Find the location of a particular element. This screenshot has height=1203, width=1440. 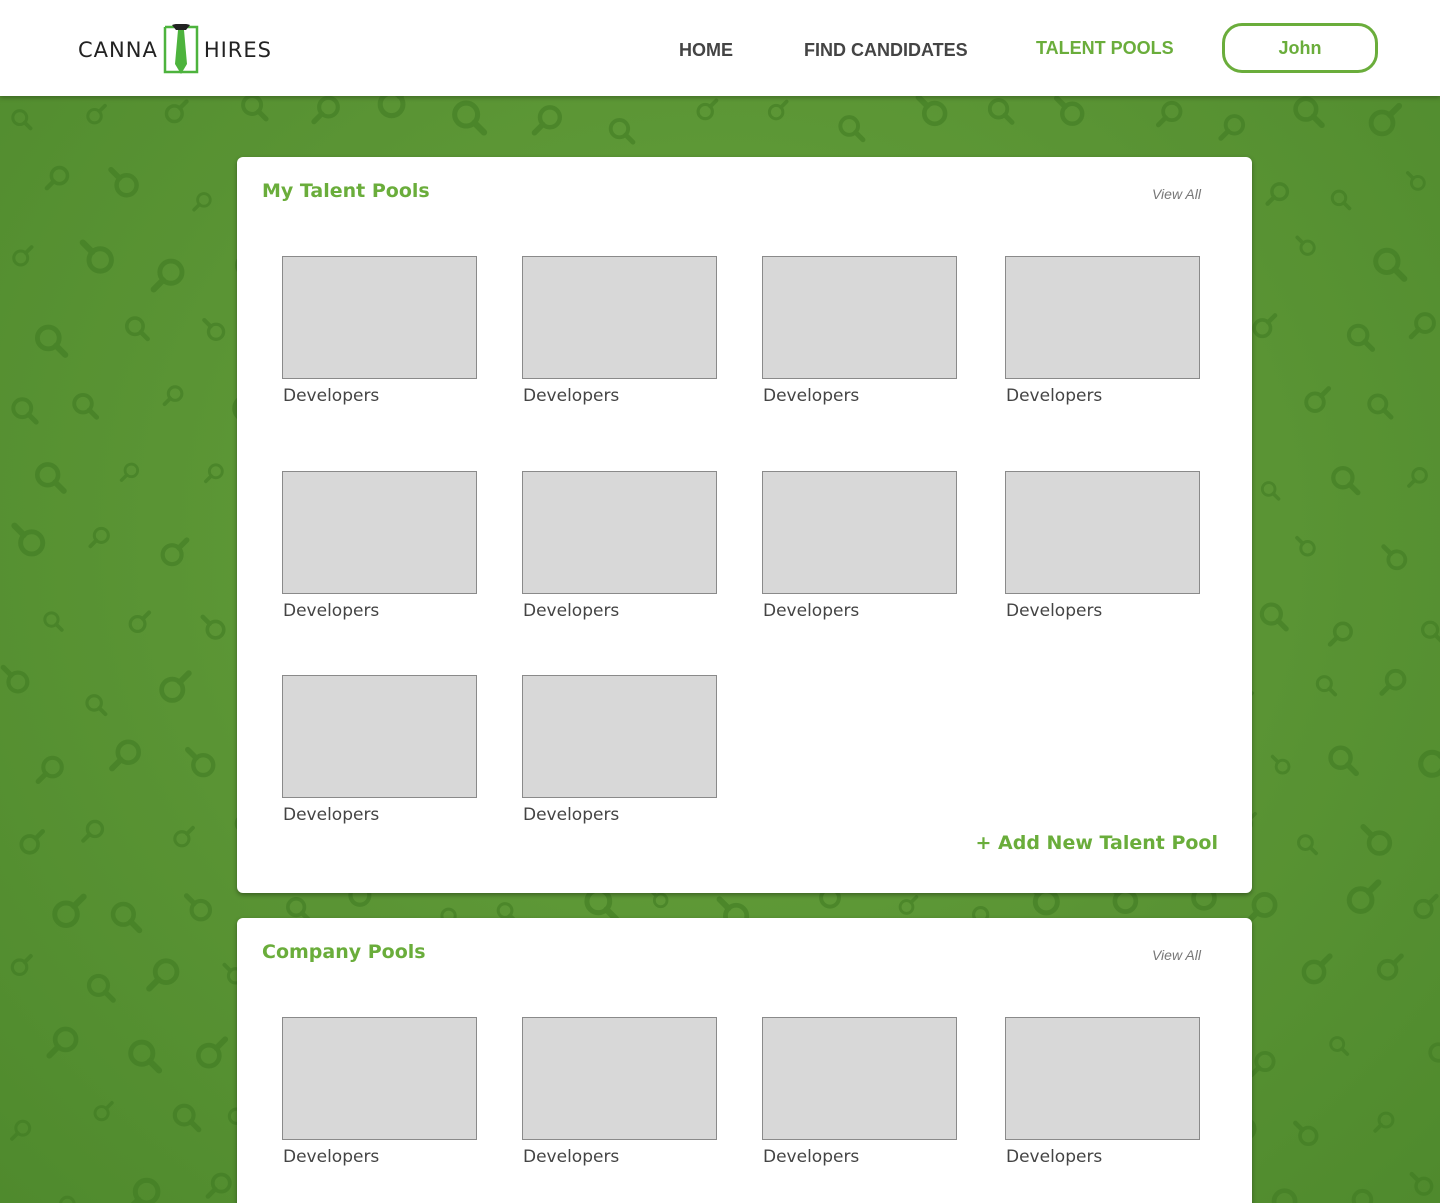

logo-text-right: HIRES is located at coordinates (237, 50).